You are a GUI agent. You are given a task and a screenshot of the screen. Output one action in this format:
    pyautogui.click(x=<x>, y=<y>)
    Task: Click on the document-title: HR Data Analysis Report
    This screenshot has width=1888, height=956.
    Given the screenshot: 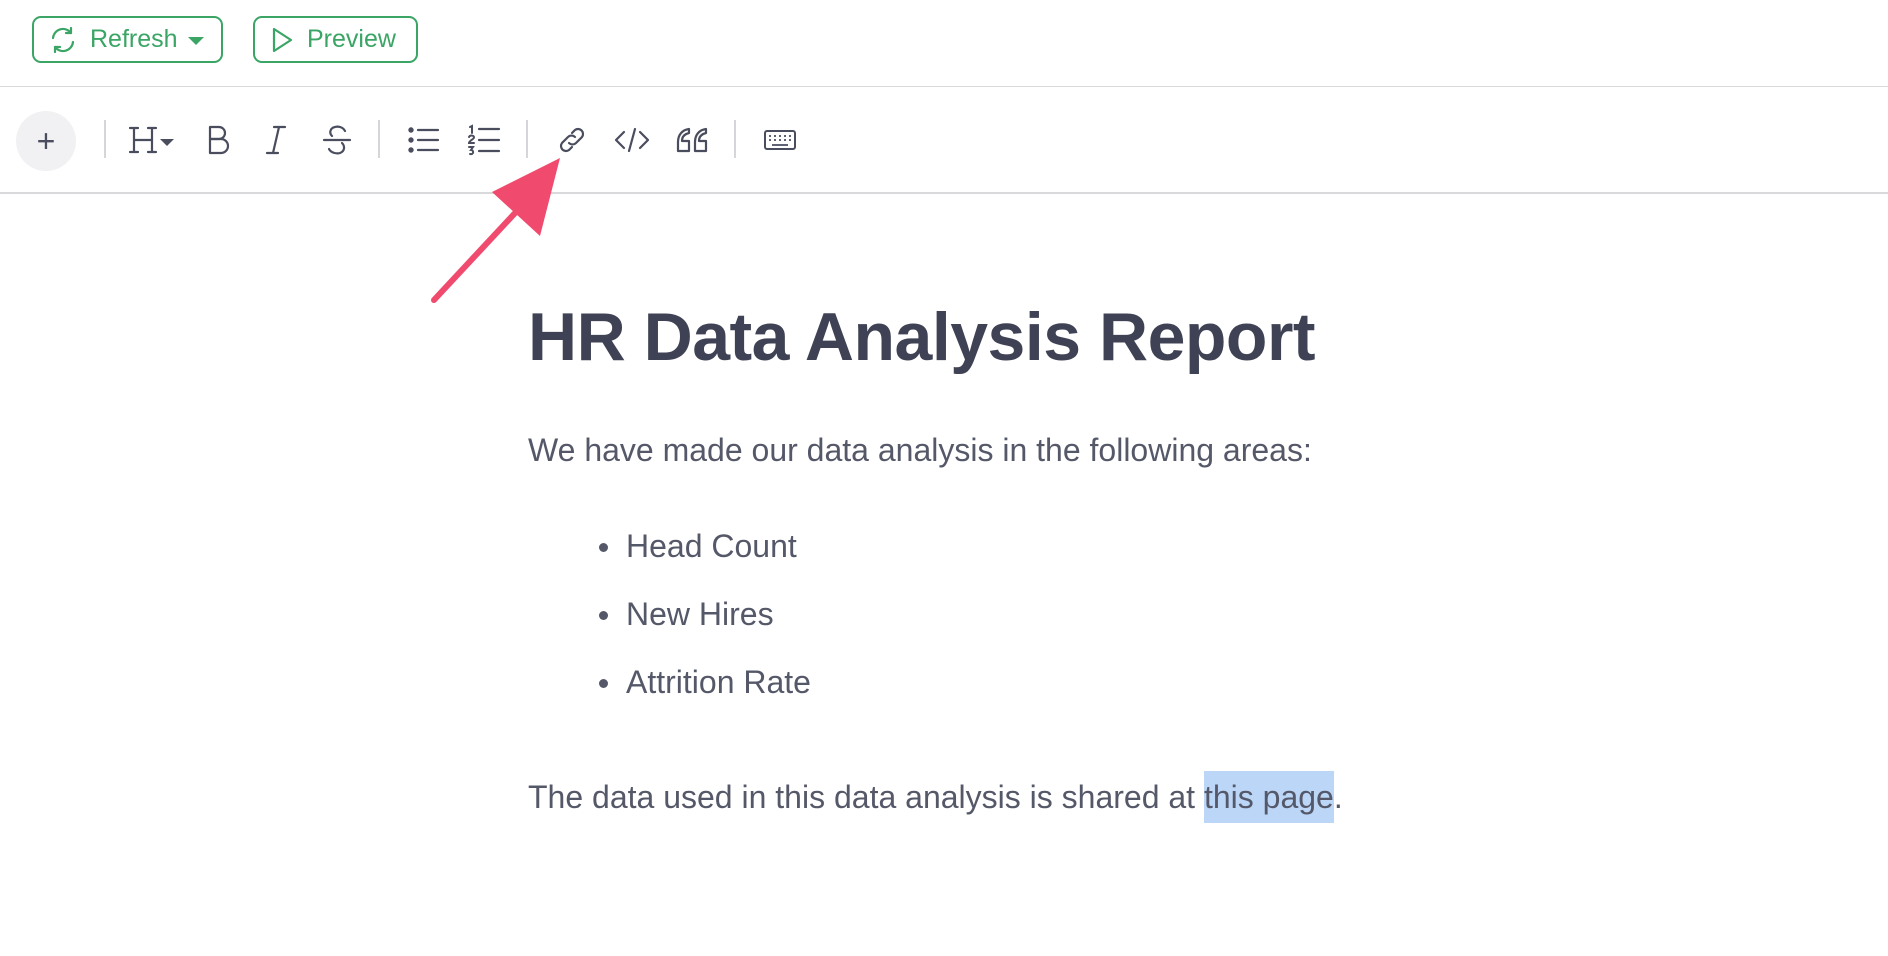 What is the action you would take?
    pyautogui.click(x=922, y=337)
    